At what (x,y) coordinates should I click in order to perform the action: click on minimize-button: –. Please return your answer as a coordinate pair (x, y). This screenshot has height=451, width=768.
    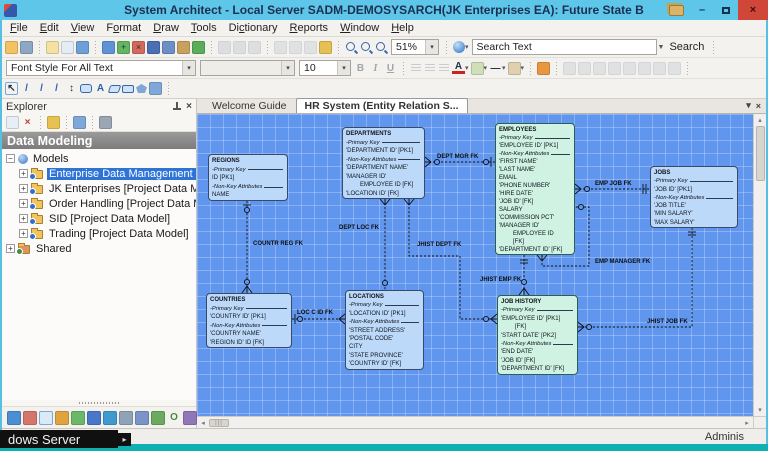
    Looking at the image, I should click on (702, 10).